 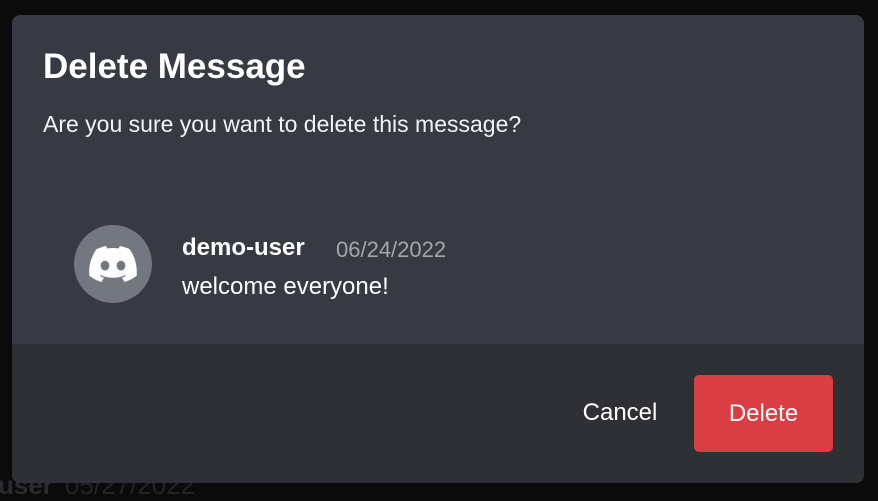 What do you see at coordinates (243, 247) in the screenshot?
I see `message-username: demo-user` at bounding box center [243, 247].